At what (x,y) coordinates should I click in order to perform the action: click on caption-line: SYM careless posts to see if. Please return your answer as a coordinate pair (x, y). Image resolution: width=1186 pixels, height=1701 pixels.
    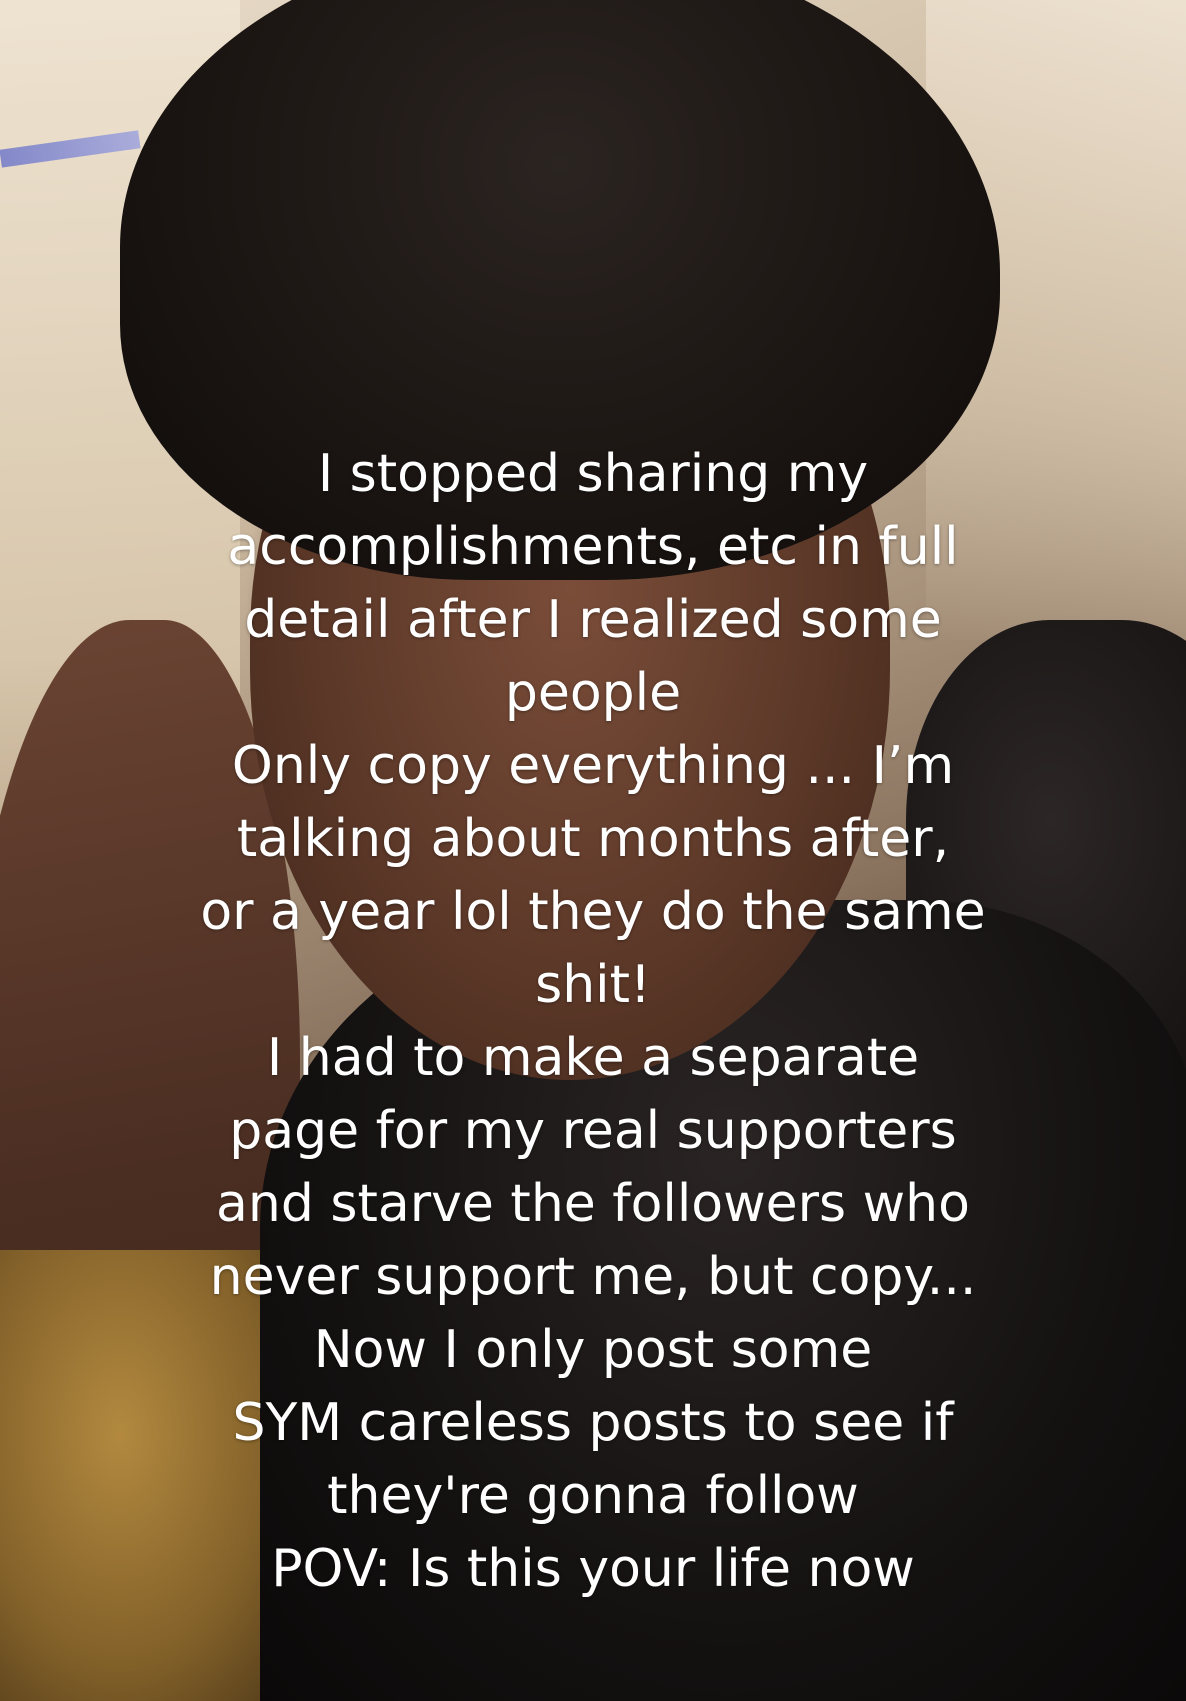
    Looking at the image, I should click on (593, 1423).